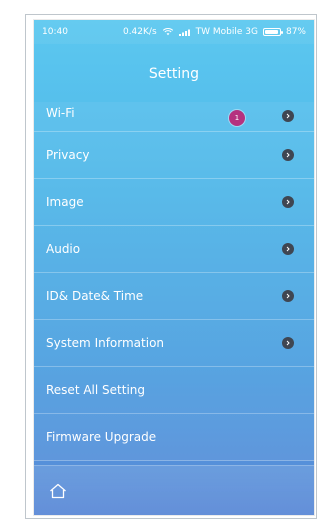 The image size is (330, 527). I want to click on menu-item-image: Image, so click(174, 202).